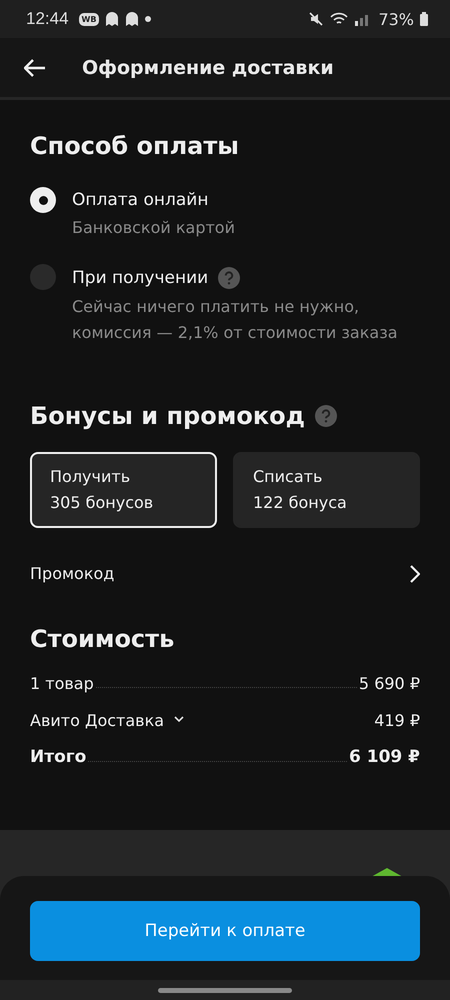  I want to click on promo-code-row: Промокод, so click(225, 573).